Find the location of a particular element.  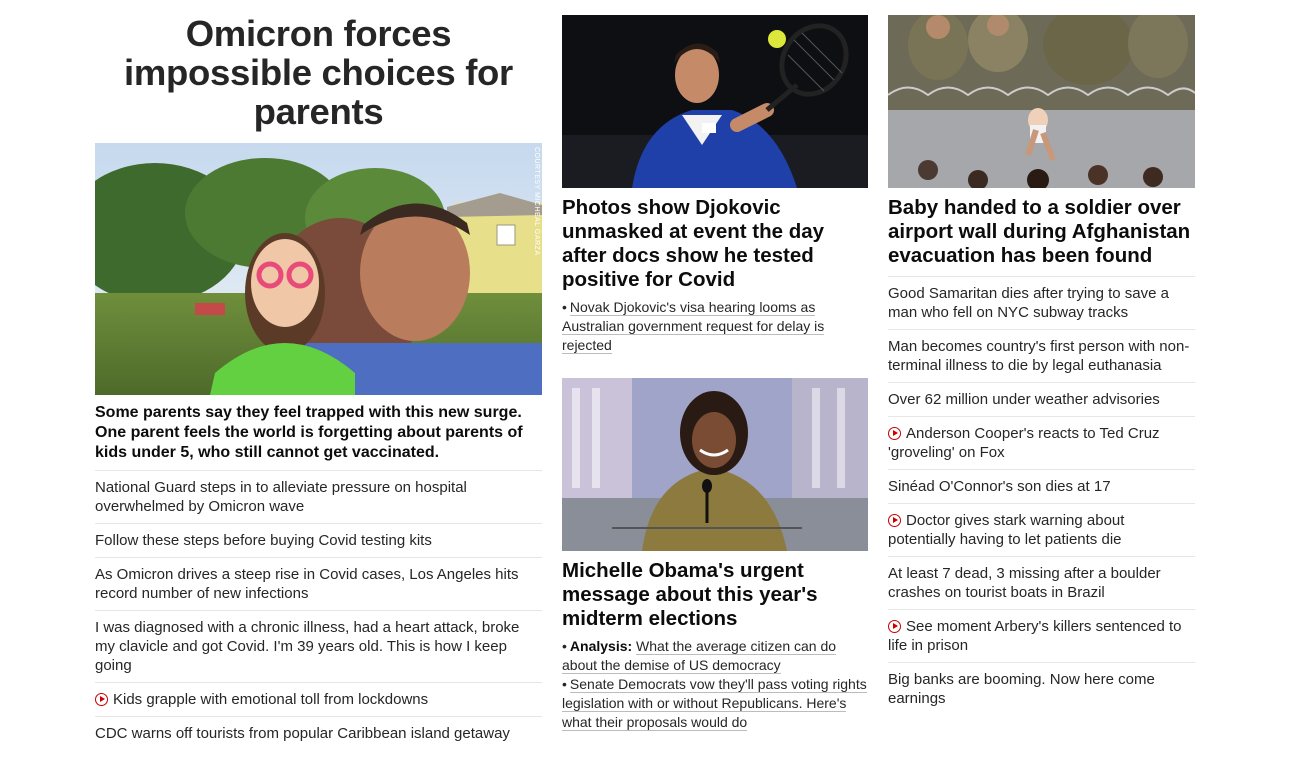

analysis-label: Analysis: is located at coordinates (601, 646).